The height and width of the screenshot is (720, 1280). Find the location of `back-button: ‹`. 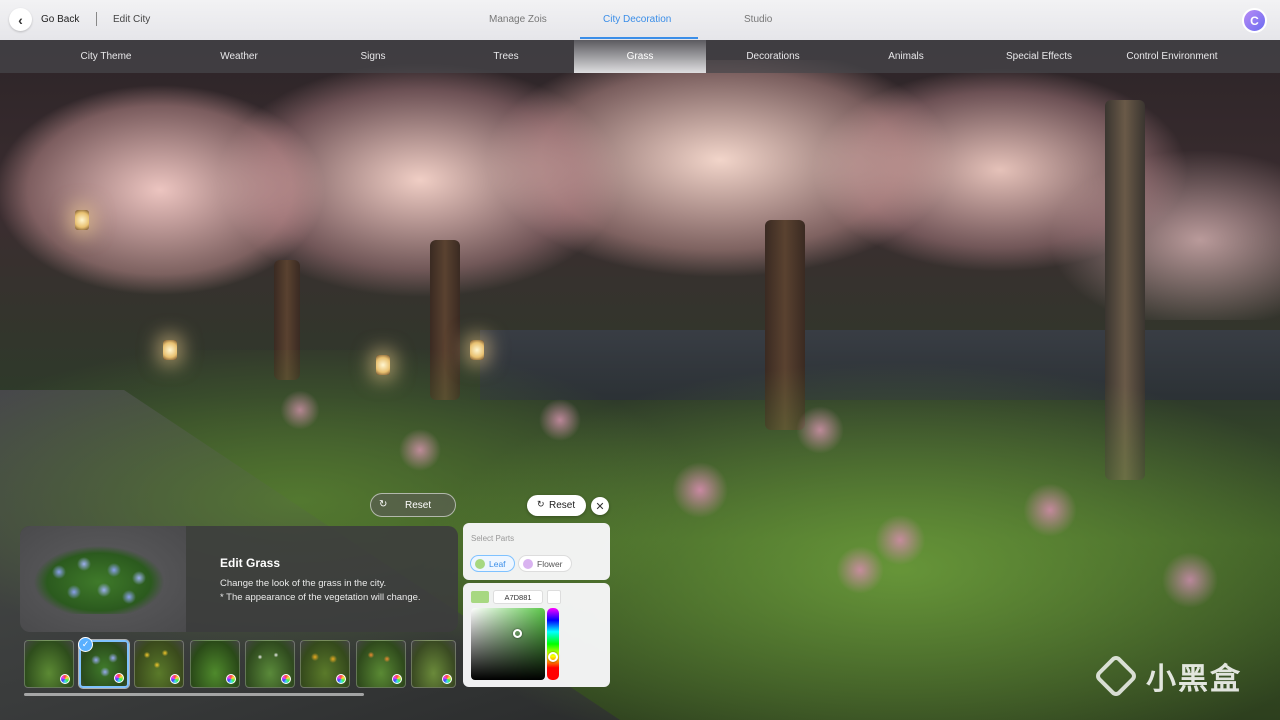

back-button: ‹ is located at coordinates (20, 19).